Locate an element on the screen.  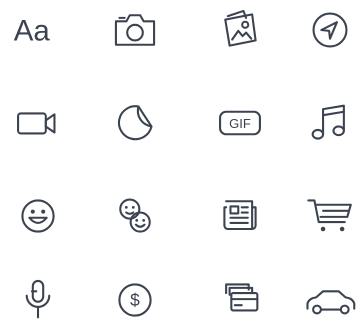
emoji-faces-icon is located at coordinates (135, 216).